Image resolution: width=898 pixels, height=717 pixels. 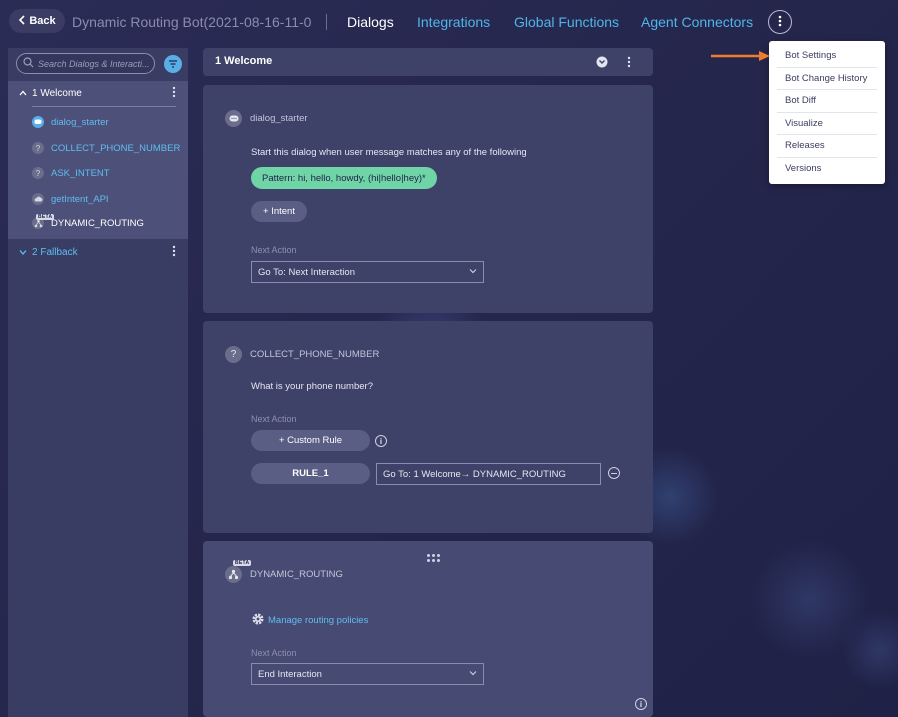 What do you see at coordinates (827, 169) in the screenshot?
I see `menu-item-versions: Versions` at bounding box center [827, 169].